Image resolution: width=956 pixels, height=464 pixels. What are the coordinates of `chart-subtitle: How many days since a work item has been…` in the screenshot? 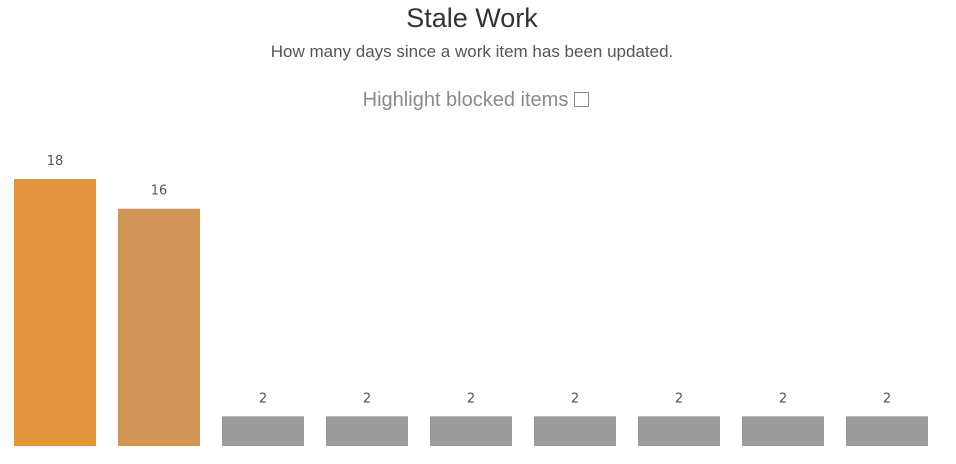 It's located at (472, 51).